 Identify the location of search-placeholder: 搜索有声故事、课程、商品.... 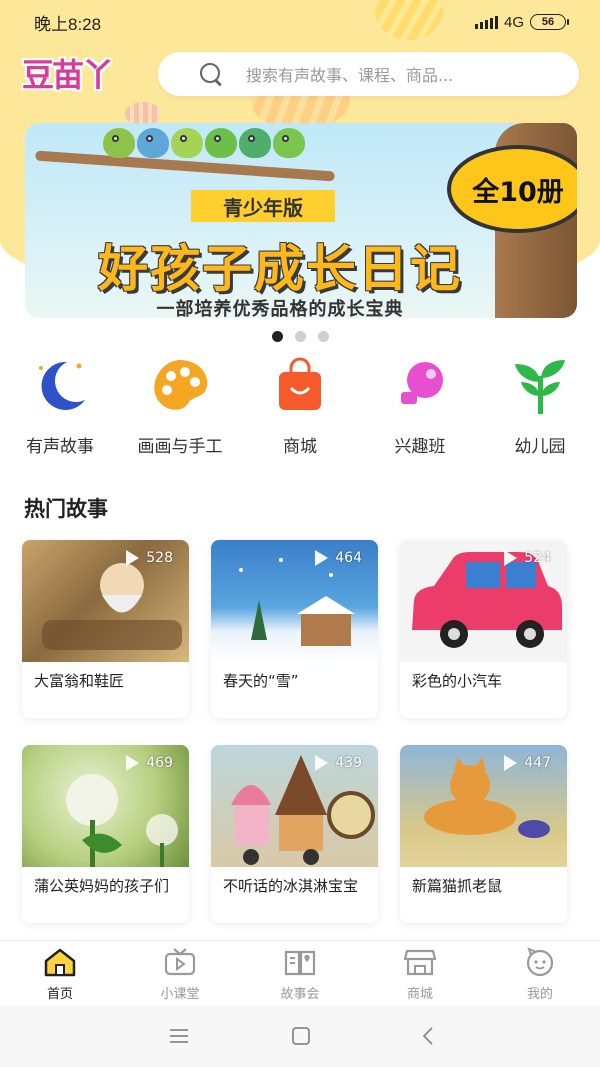
(350, 75).